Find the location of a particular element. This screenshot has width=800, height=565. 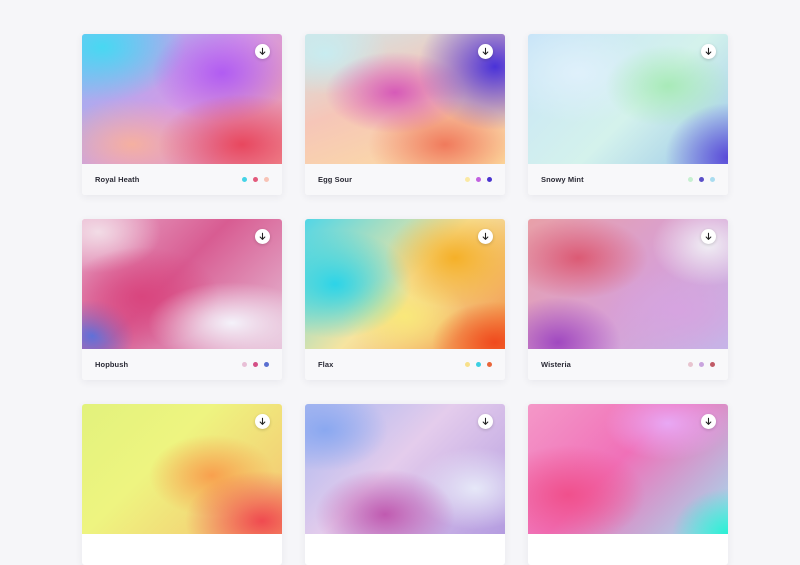

card-footer: Royal Heath is located at coordinates (182, 179).